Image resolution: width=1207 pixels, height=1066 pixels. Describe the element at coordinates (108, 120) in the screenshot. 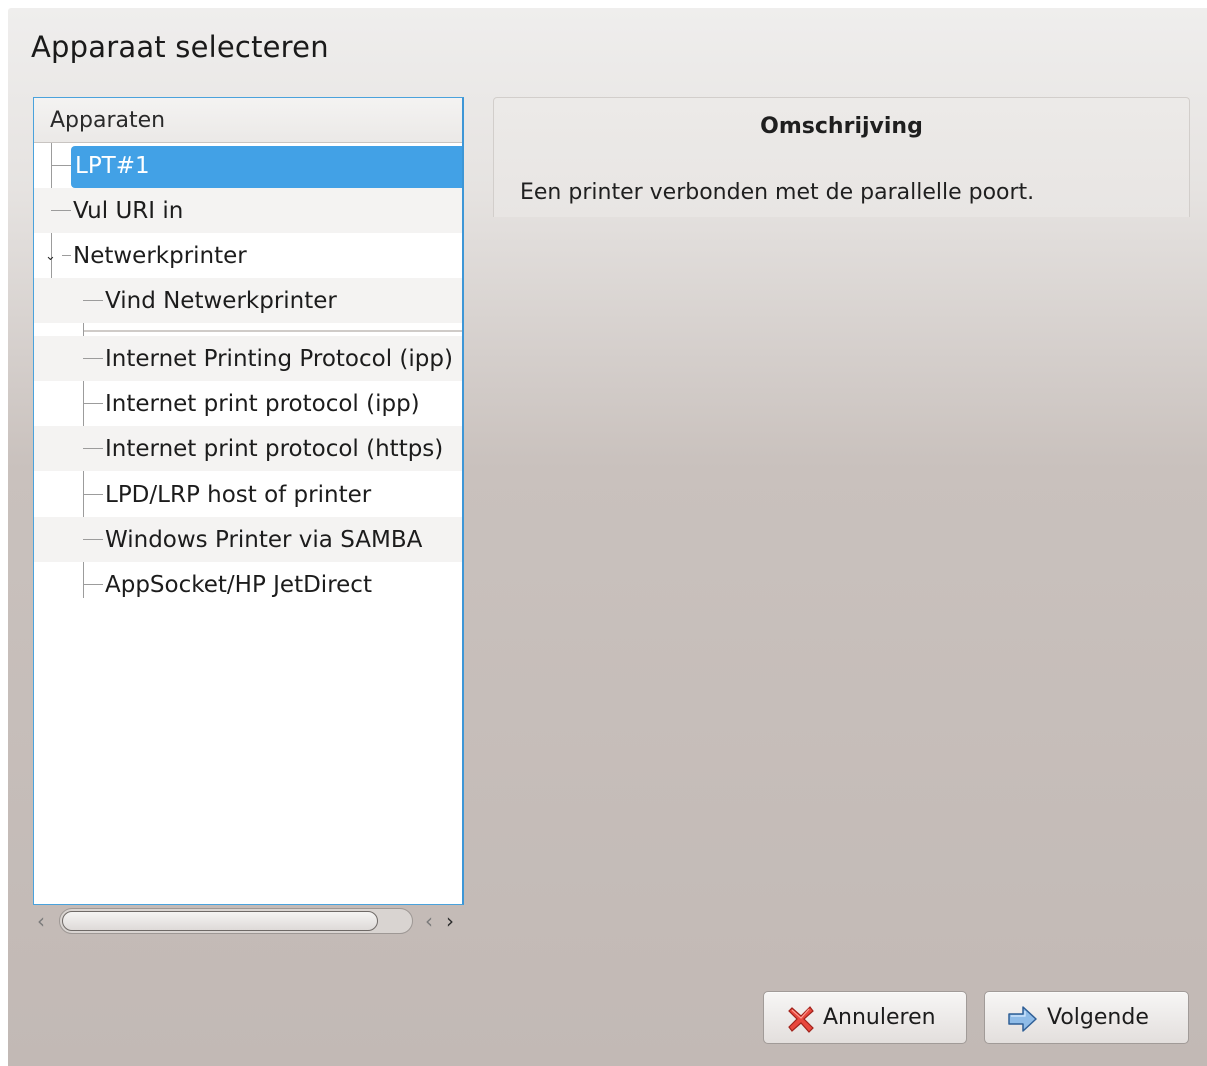

I see `tree-column-header-label: Apparaten` at that location.